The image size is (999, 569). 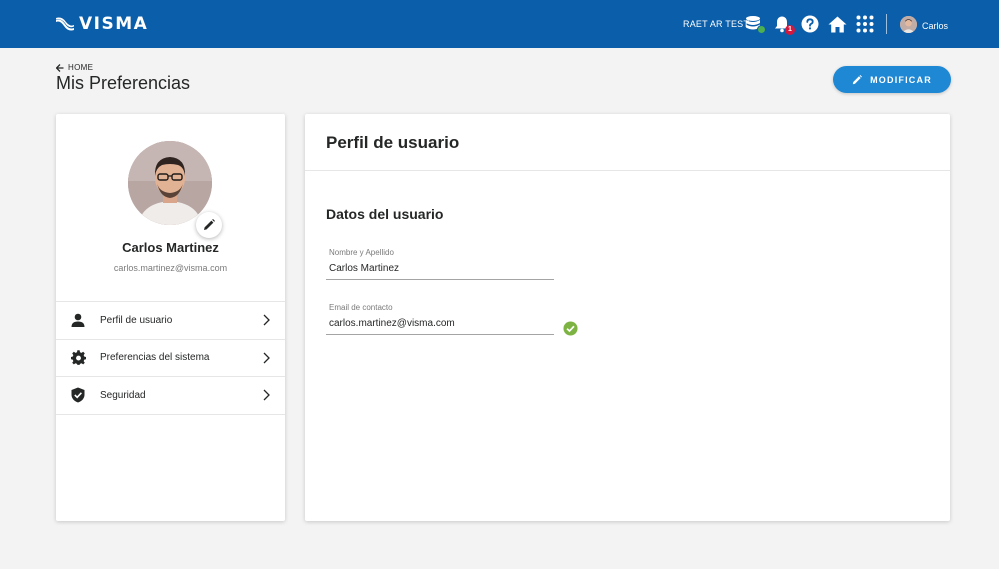 I want to click on profile-email: carlos.martinez@visma.com, so click(x=170, y=268).